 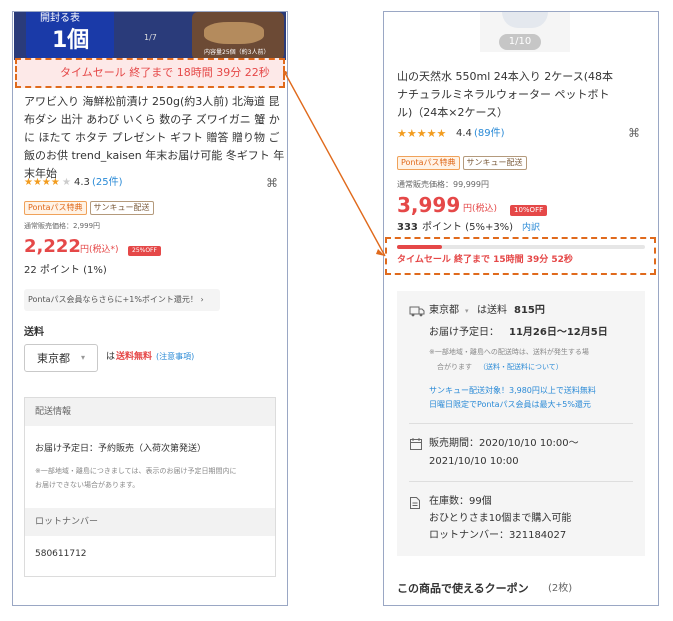 I want to click on connector-line, so click(x=335, y=164).